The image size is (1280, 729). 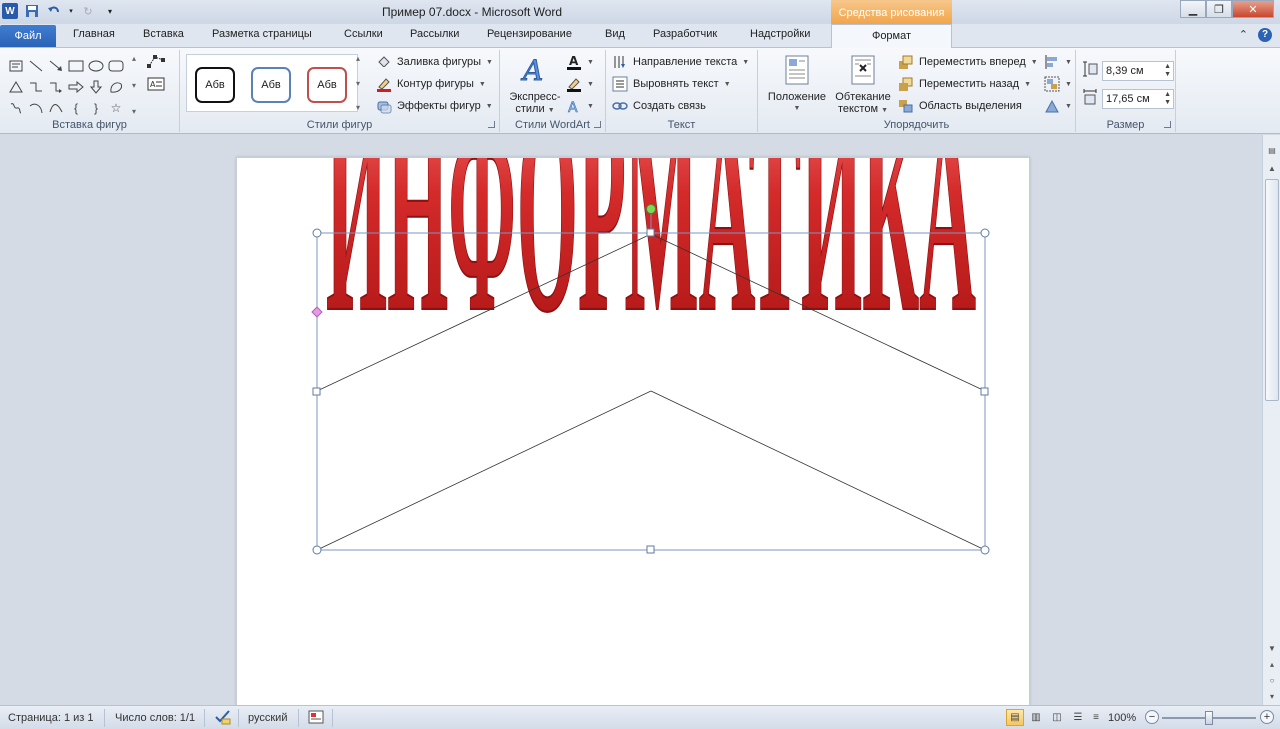 I want to click on minimize-button: ▁, so click(x=1193, y=9).